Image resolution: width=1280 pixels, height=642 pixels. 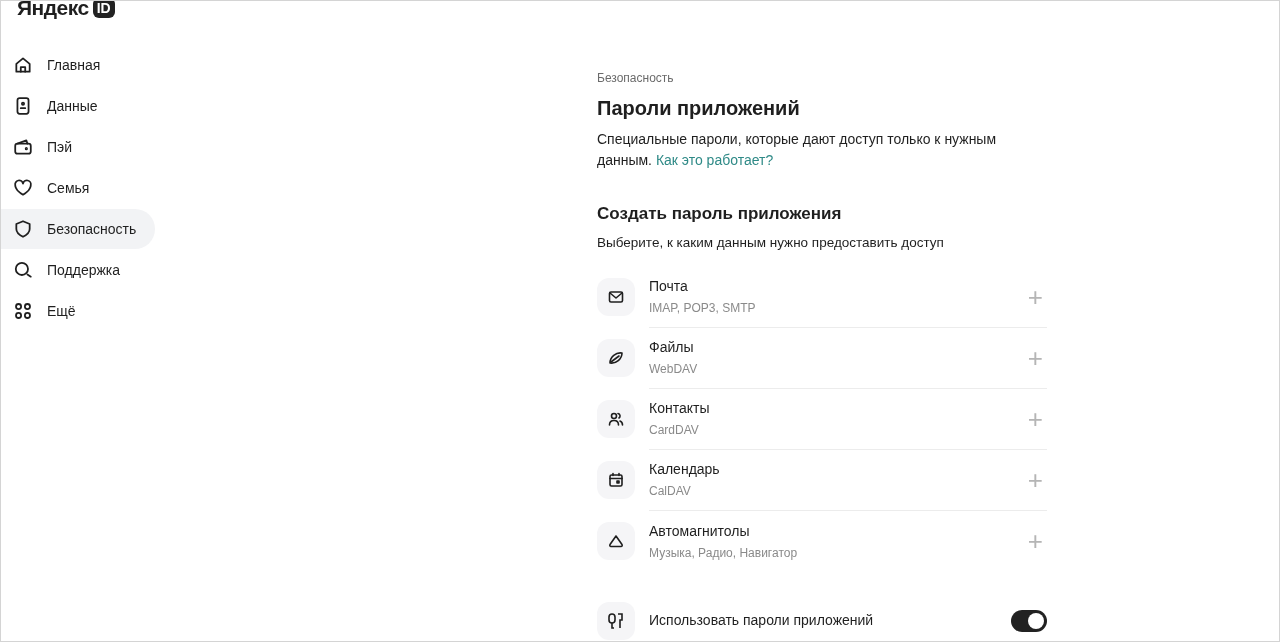 I want to click on sidebar-item: Главная, so click(x=78, y=65).